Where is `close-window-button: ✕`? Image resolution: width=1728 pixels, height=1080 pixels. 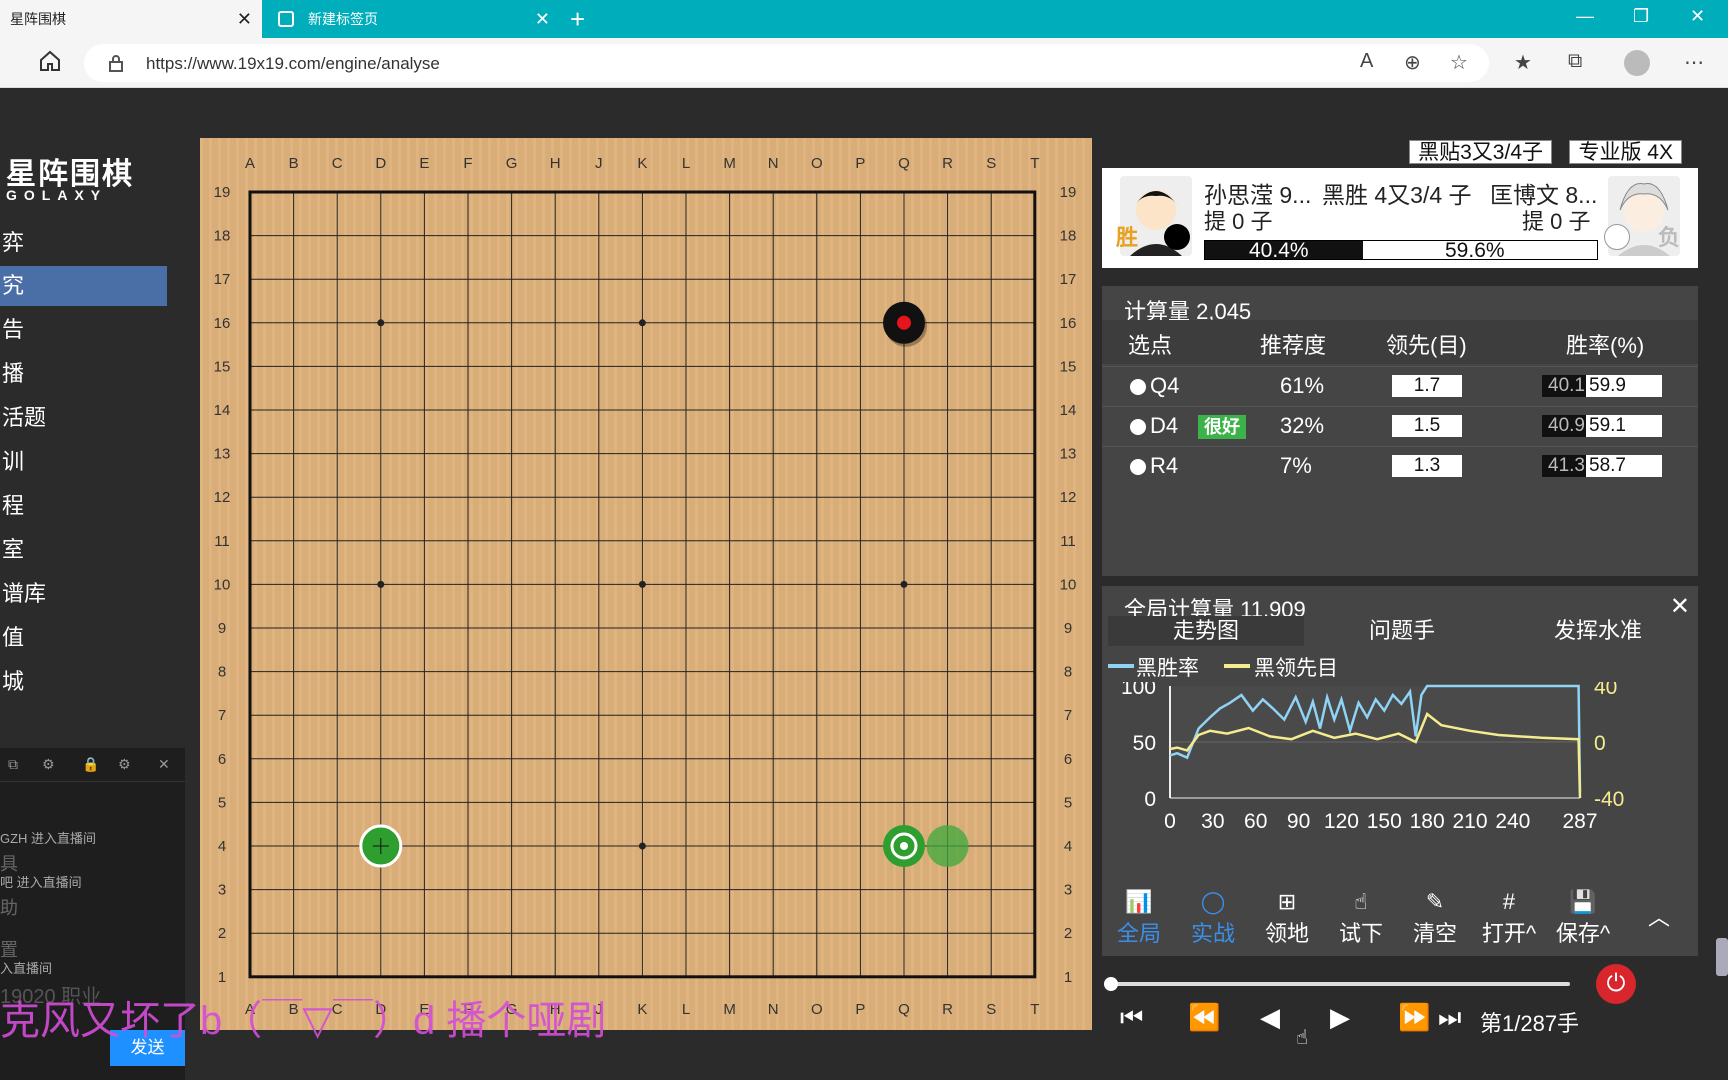 close-window-button: ✕ is located at coordinates (1697, 16).